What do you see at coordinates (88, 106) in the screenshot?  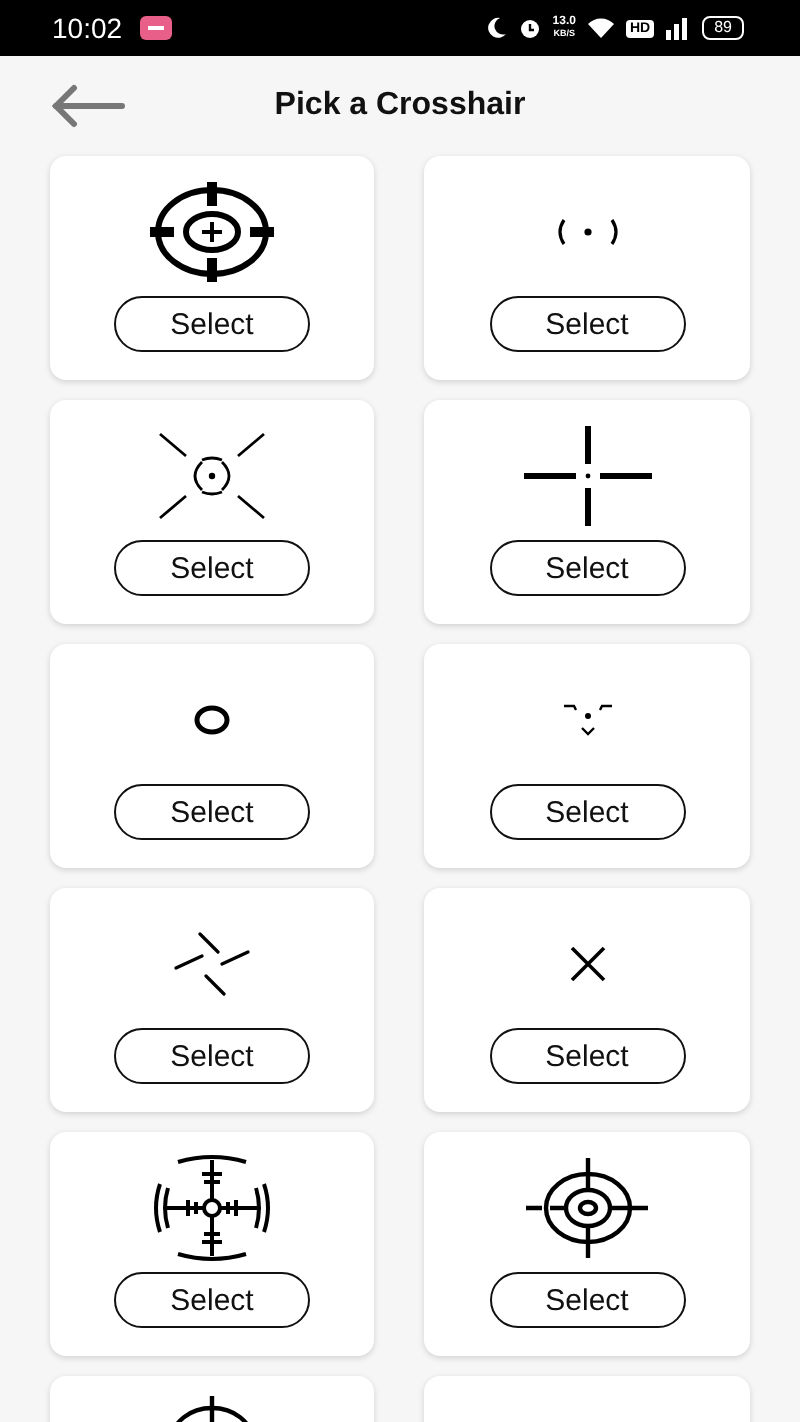 I see `back-arrow-icon` at bounding box center [88, 106].